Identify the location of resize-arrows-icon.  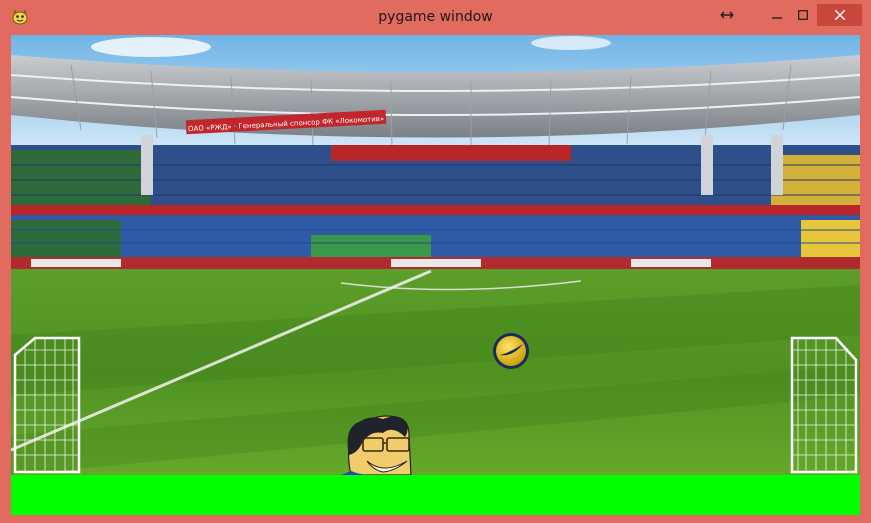
(727, 15).